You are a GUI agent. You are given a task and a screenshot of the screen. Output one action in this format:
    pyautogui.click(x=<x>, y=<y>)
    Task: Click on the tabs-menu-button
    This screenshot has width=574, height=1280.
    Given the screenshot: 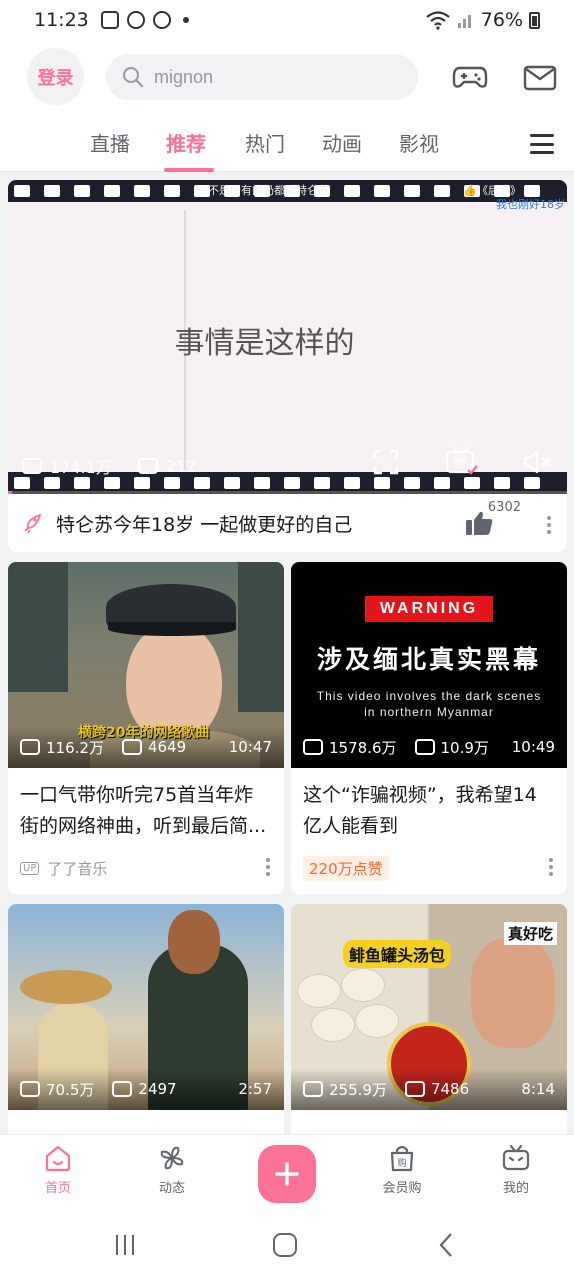 What is the action you would take?
    pyautogui.click(x=542, y=144)
    